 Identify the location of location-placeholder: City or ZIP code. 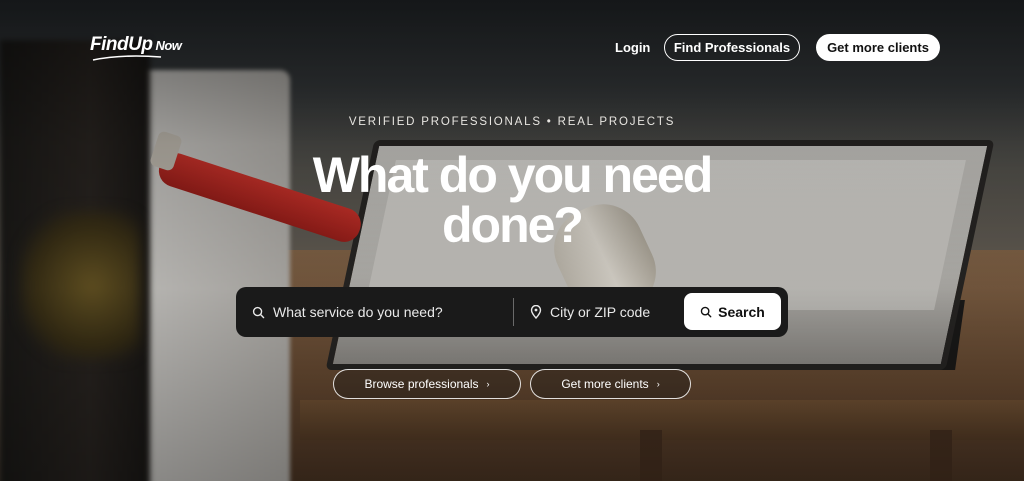
(600, 312).